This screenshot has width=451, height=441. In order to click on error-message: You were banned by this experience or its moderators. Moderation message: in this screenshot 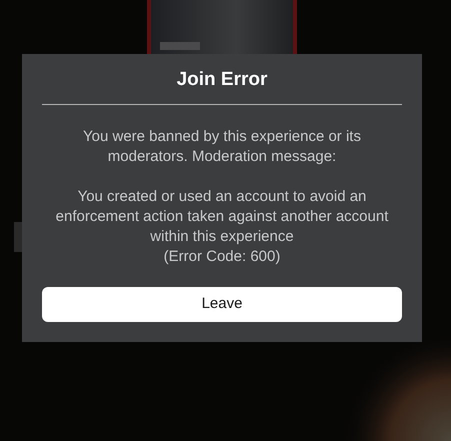, I will do `click(222, 147)`.